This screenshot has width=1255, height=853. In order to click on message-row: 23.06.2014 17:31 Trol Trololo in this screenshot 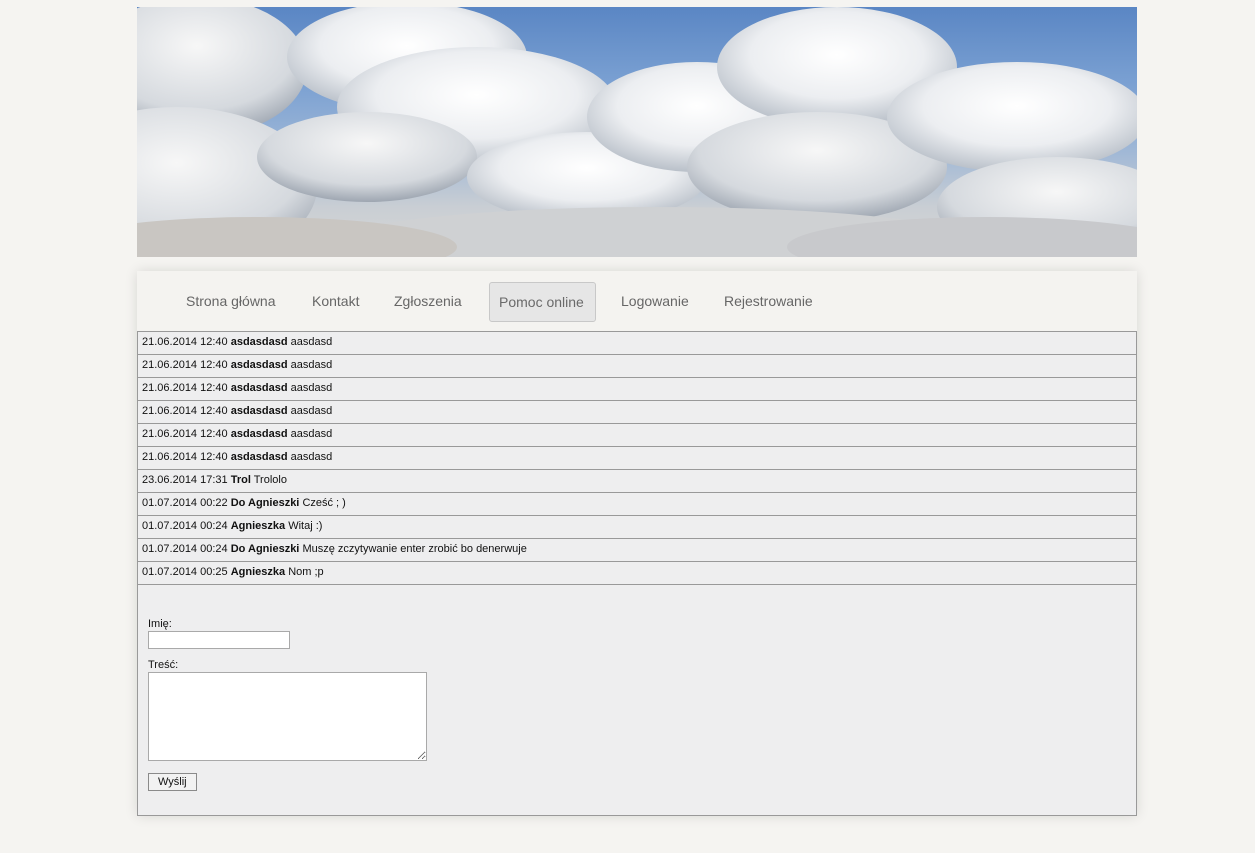, I will do `click(637, 481)`.